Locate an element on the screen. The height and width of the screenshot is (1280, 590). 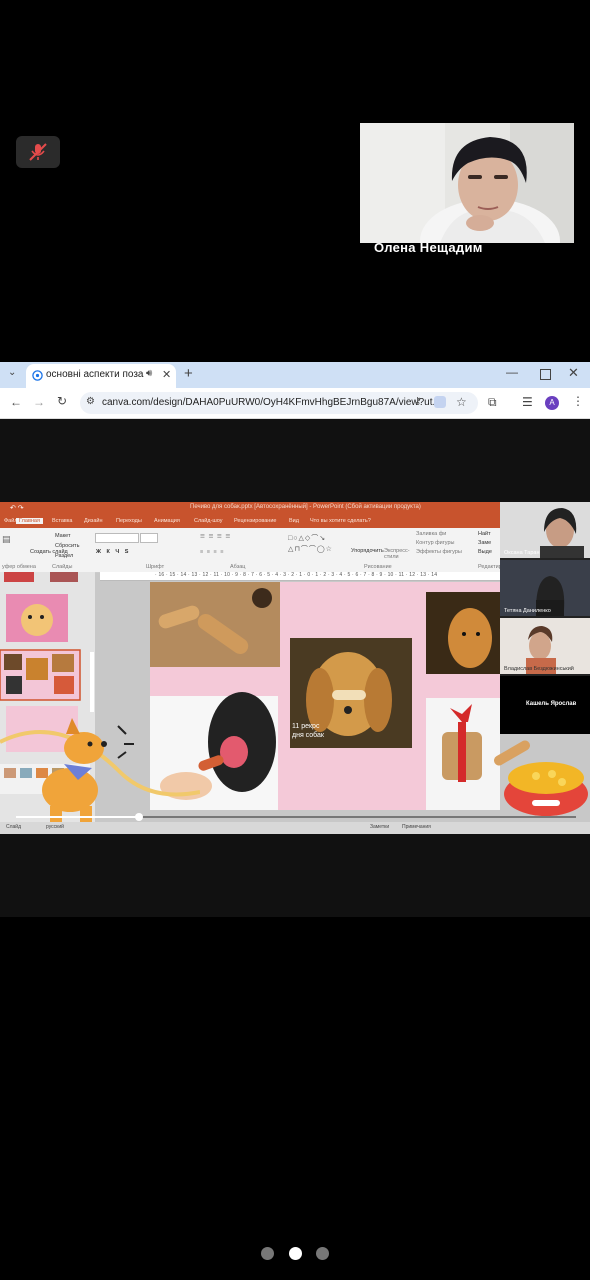
presenter-video is located at coordinates (467, 183).